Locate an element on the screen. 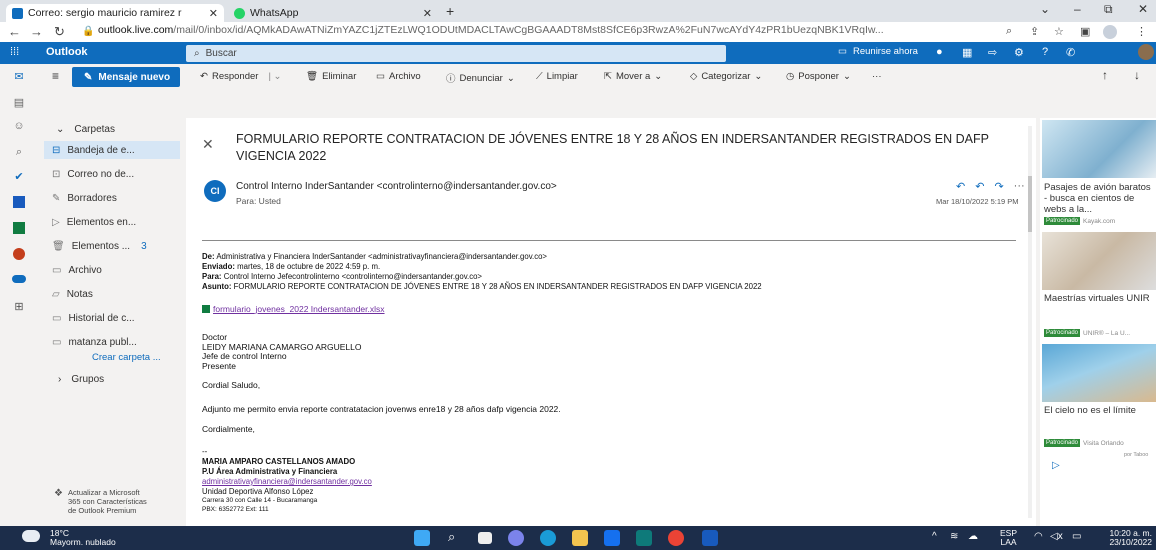 The height and width of the screenshot is (550, 1156). search-icon: ⌕ is located at coordinates (451, 537).